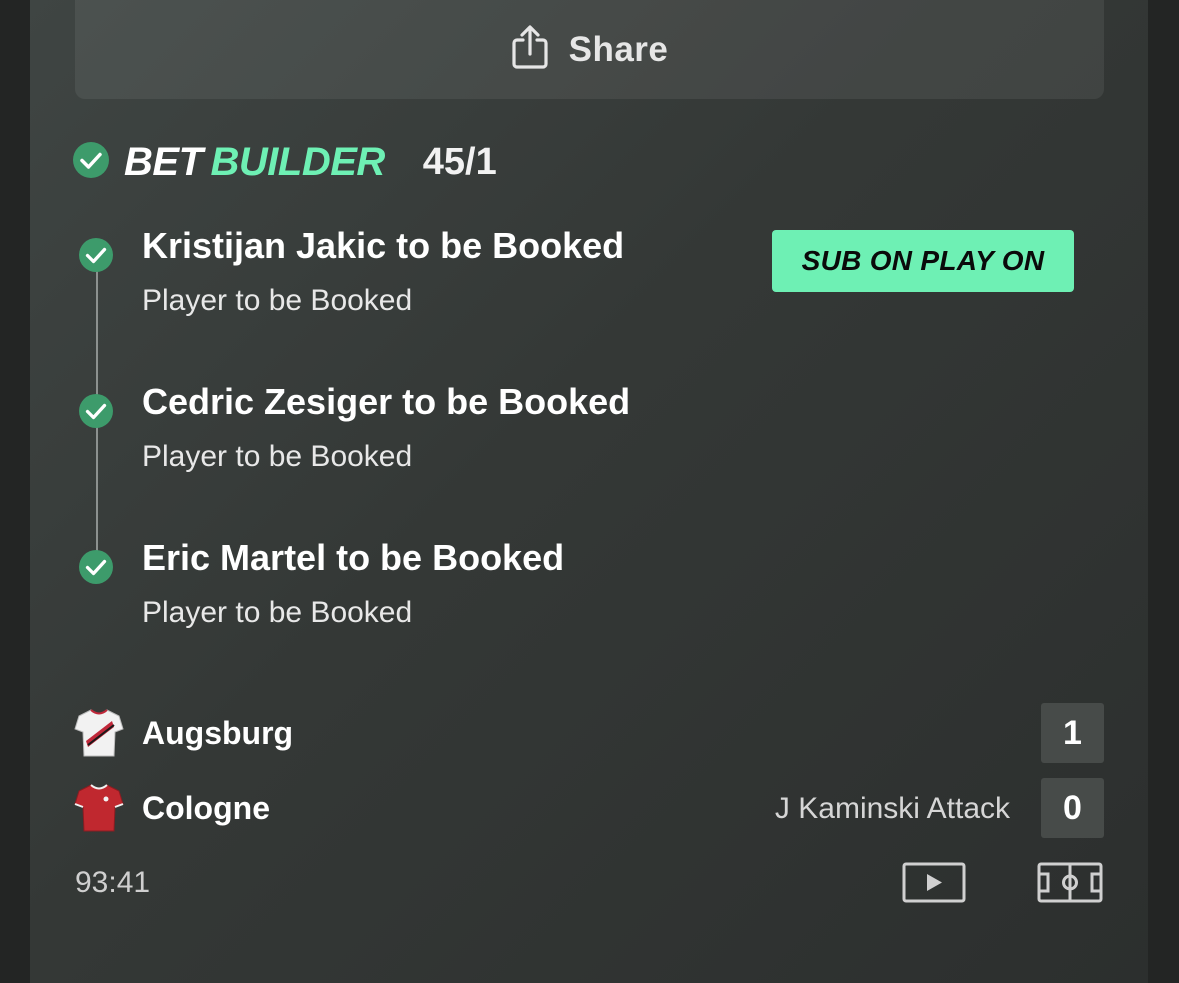 This screenshot has height=983, width=1179. What do you see at coordinates (530, 49) in the screenshot?
I see `share-icon` at bounding box center [530, 49].